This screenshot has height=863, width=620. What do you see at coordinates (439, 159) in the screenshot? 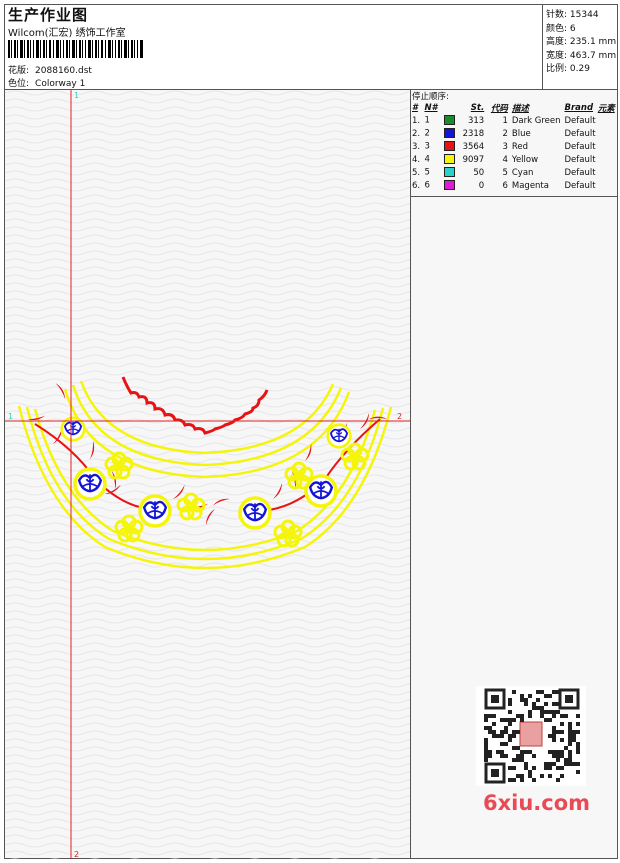
I see `needle-number: 4` at bounding box center [439, 159].